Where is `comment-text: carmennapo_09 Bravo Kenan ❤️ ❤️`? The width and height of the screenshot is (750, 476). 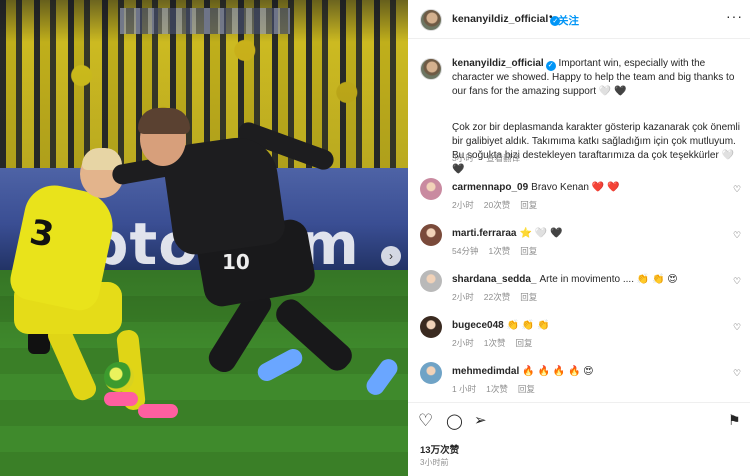
comment-text: carmennapo_09 Bravo Kenan ❤️ ❤️ is located at coordinates (535, 187).